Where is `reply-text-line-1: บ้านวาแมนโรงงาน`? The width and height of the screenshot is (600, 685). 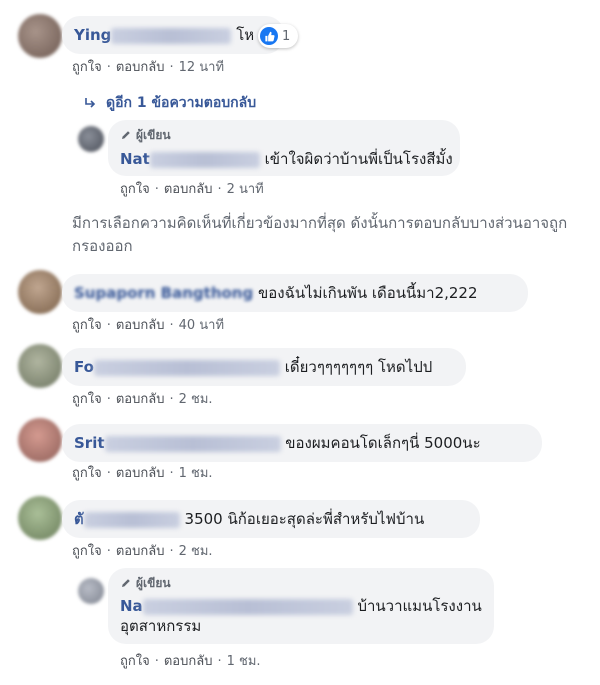 reply-text-line-1: บ้านวาแมนโรงงาน is located at coordinates (419, 606).